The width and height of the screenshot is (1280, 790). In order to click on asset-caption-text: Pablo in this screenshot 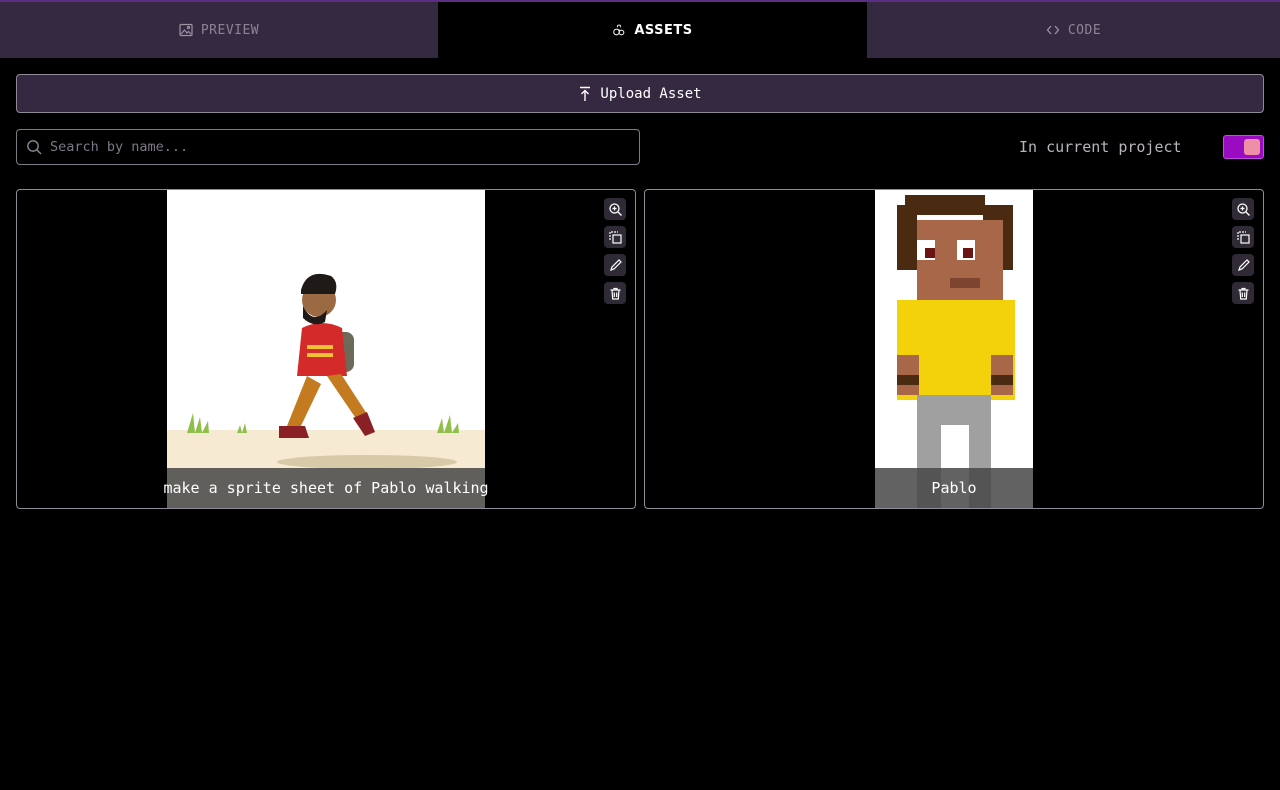, I will do `click(954, 488)`.